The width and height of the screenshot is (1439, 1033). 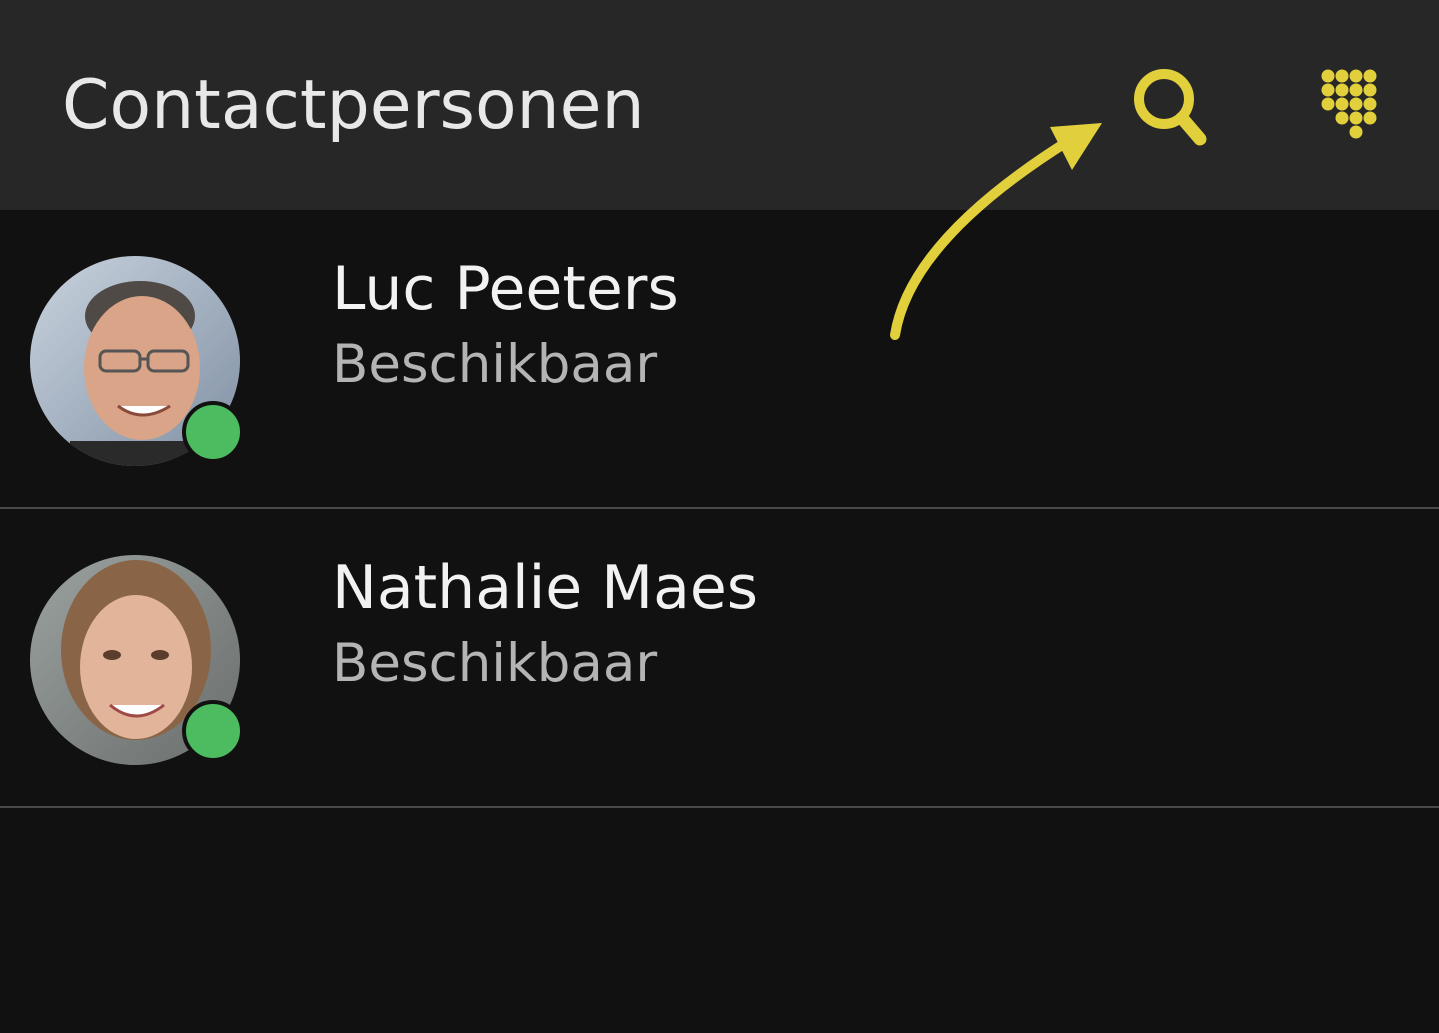 I want to click on page-title: Contactpersonen, so click(x=353, y=105).